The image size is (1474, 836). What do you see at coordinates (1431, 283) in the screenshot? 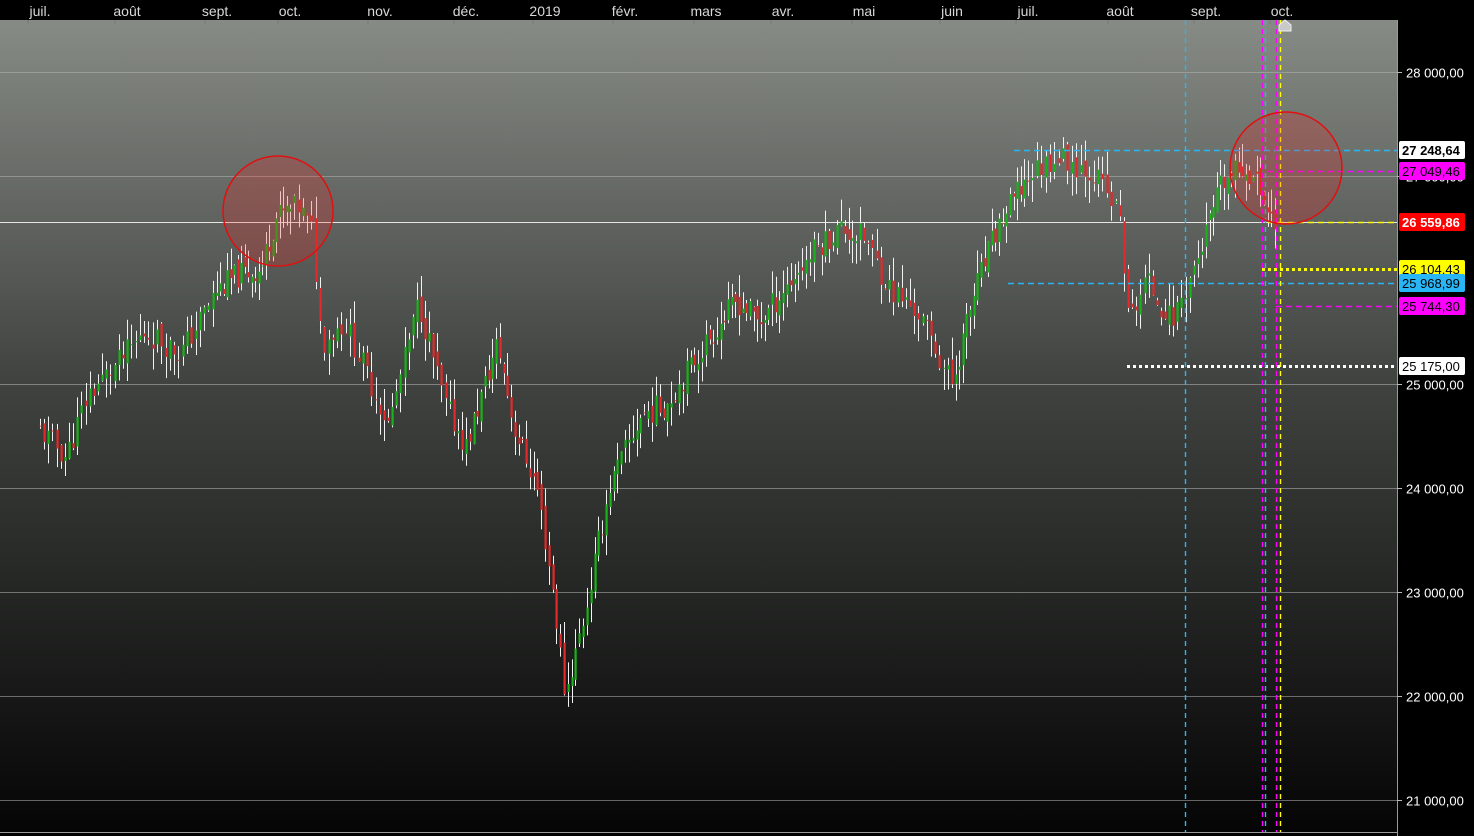
I see `price-tag-label: 25 968,99` at bounding box center [1431, 283].